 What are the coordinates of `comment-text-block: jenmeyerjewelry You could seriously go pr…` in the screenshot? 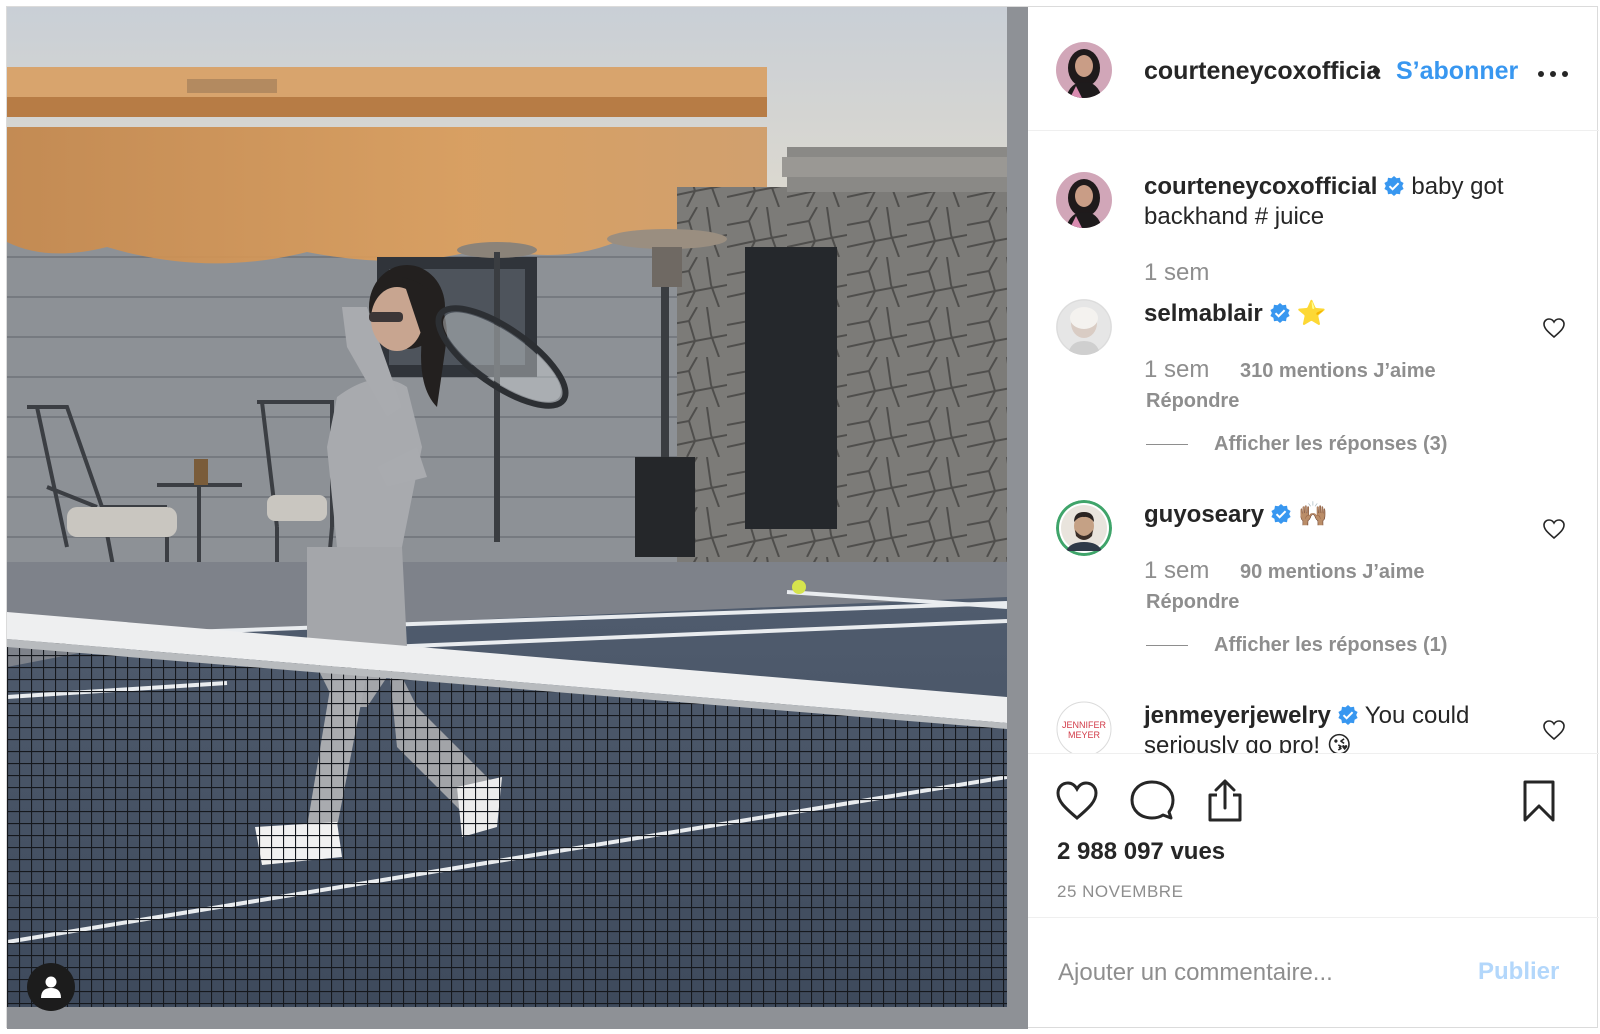 It's located at (1339, 727).